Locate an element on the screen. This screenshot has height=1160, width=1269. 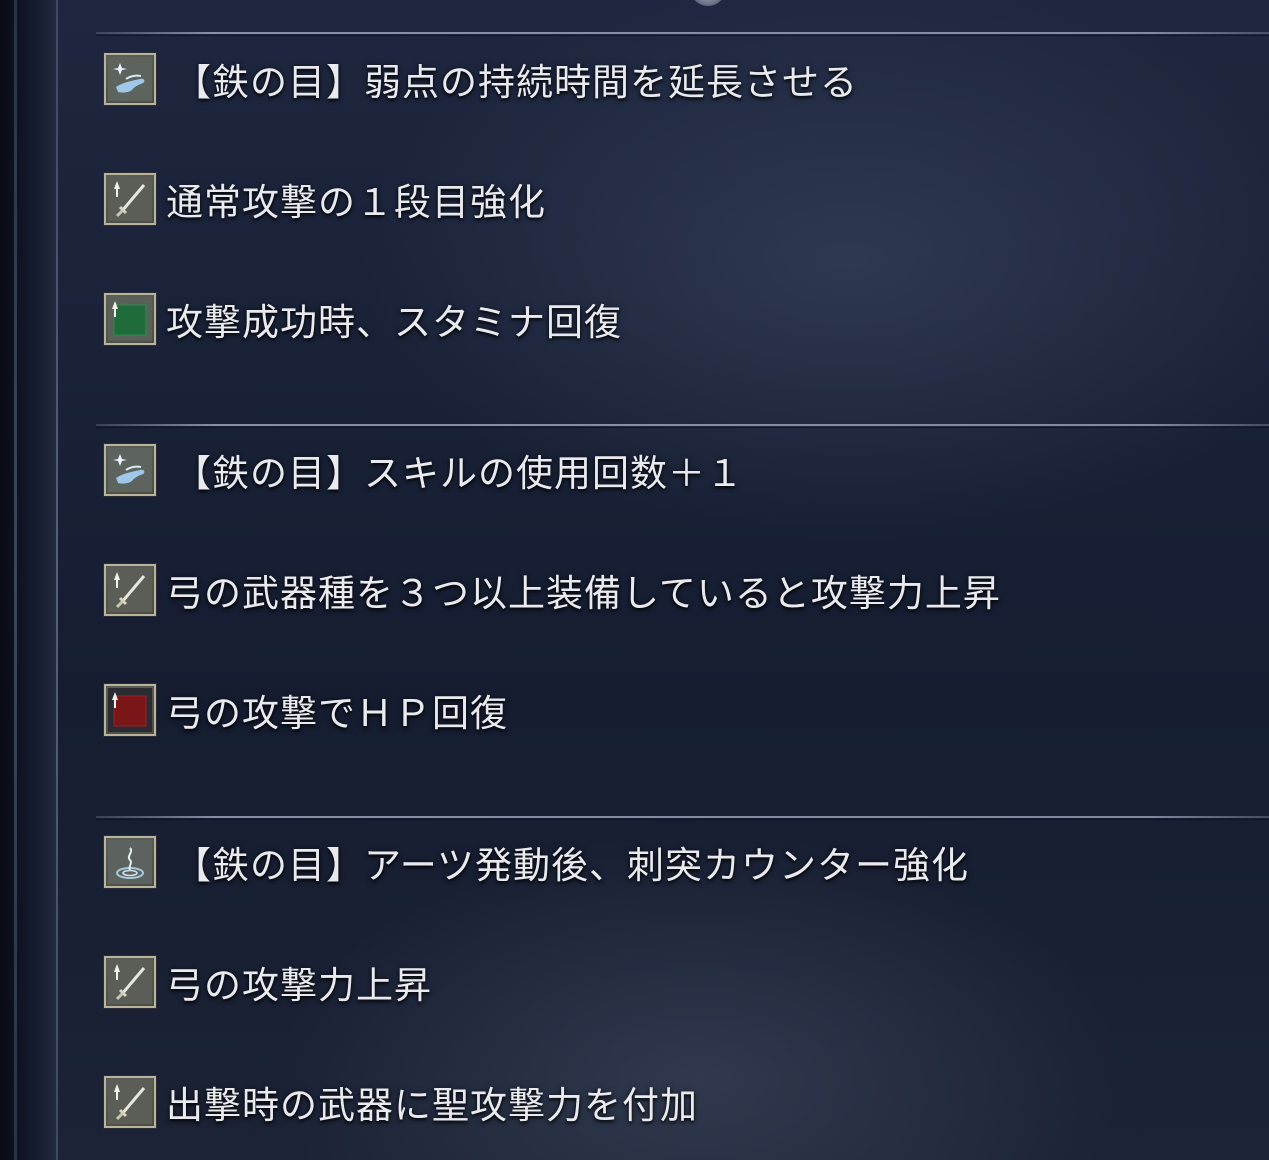
effect-text: 攻撃成功時、スタミナ回復 is located at coordinates (394, 322).